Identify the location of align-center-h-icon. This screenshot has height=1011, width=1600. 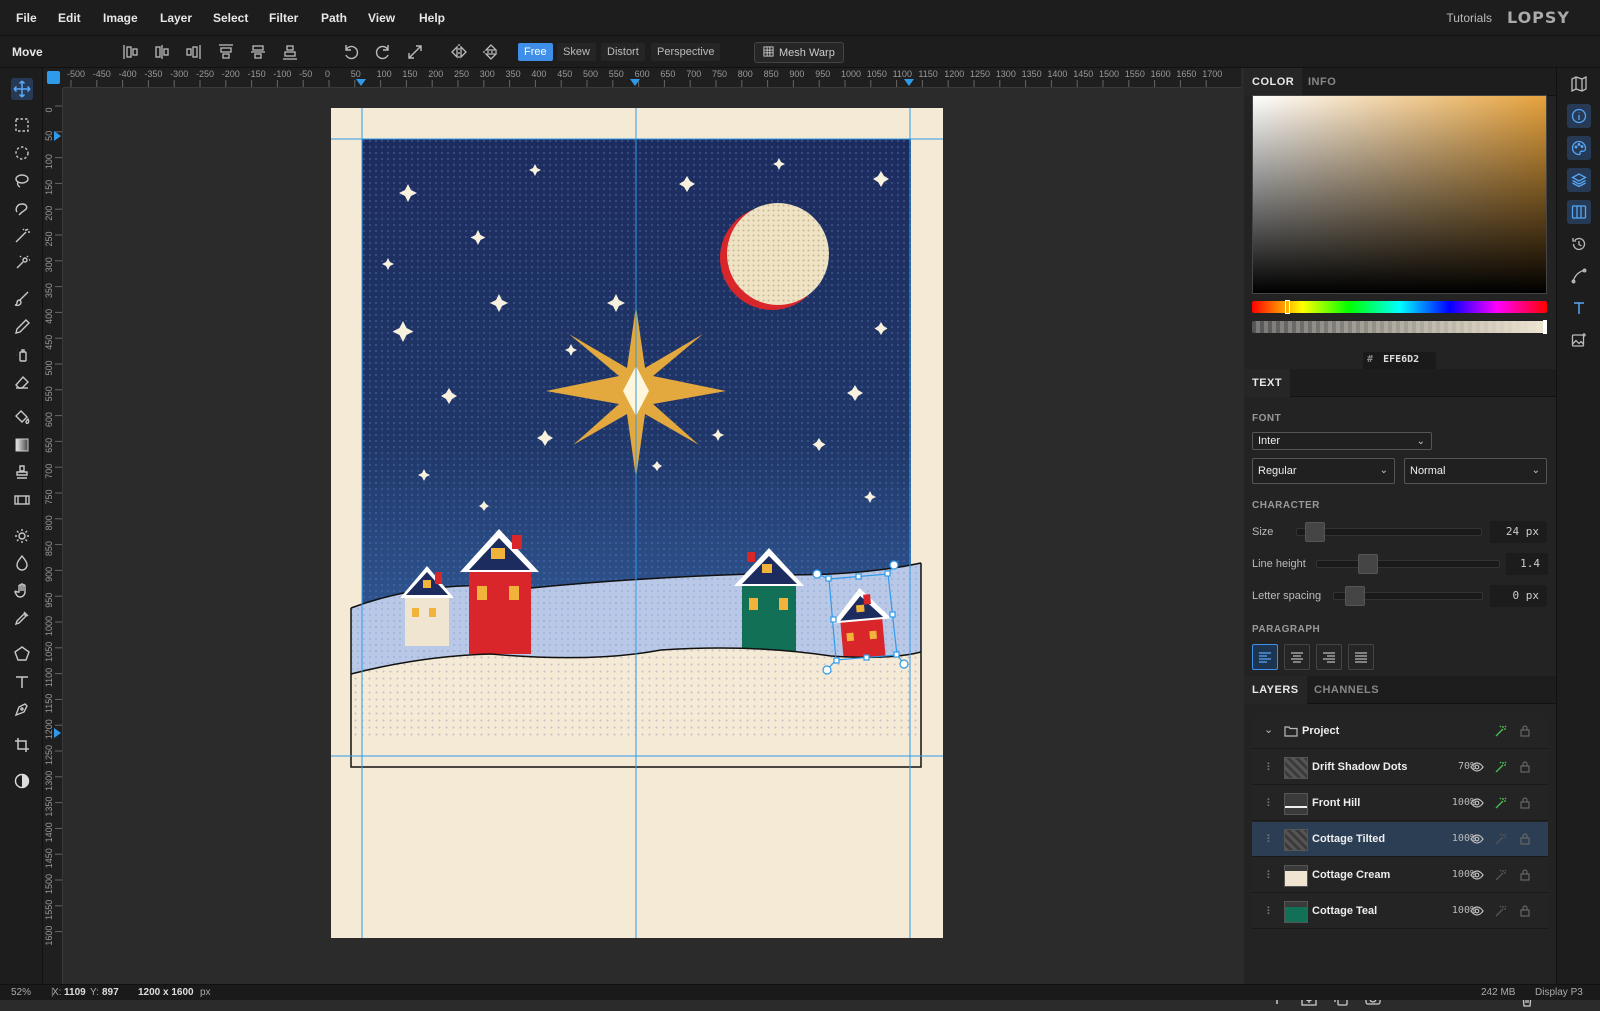
(162, 52).